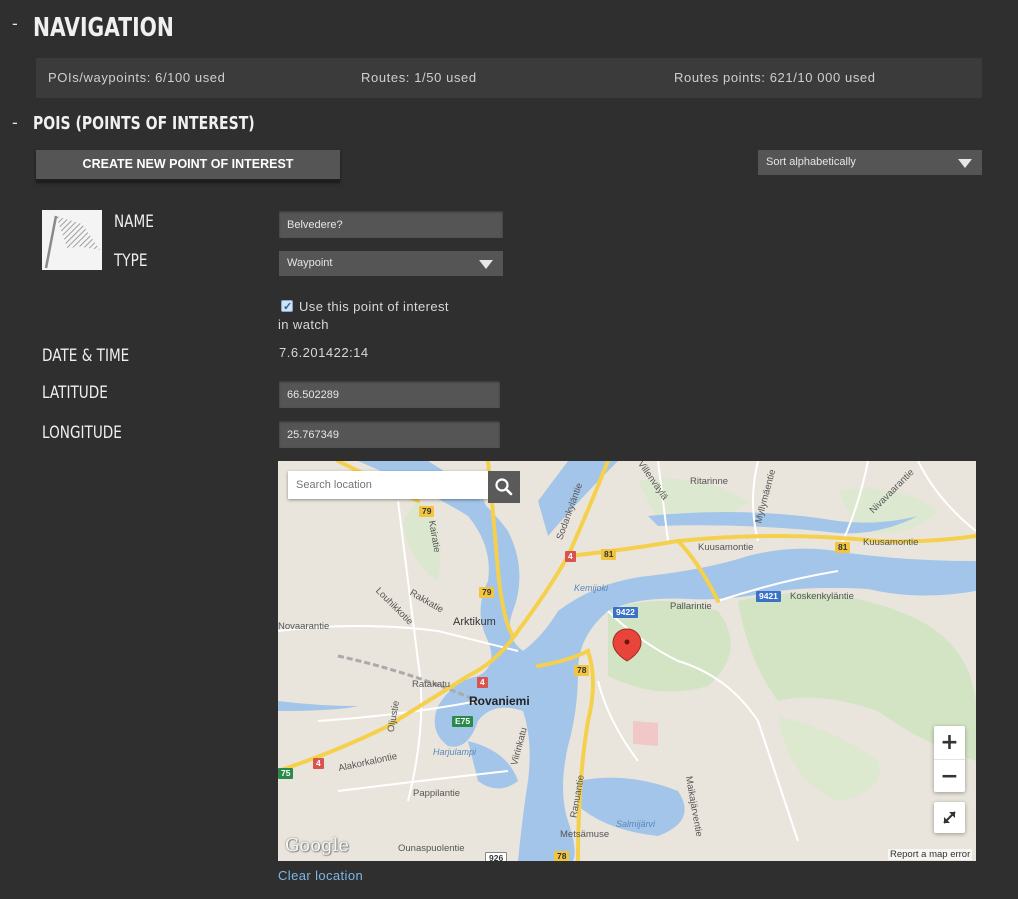  Describe the element at coordinates (144, 123) in the screenshot. I see `pois-section-title: POIS (POINTS OF INTEREST)` at that location.